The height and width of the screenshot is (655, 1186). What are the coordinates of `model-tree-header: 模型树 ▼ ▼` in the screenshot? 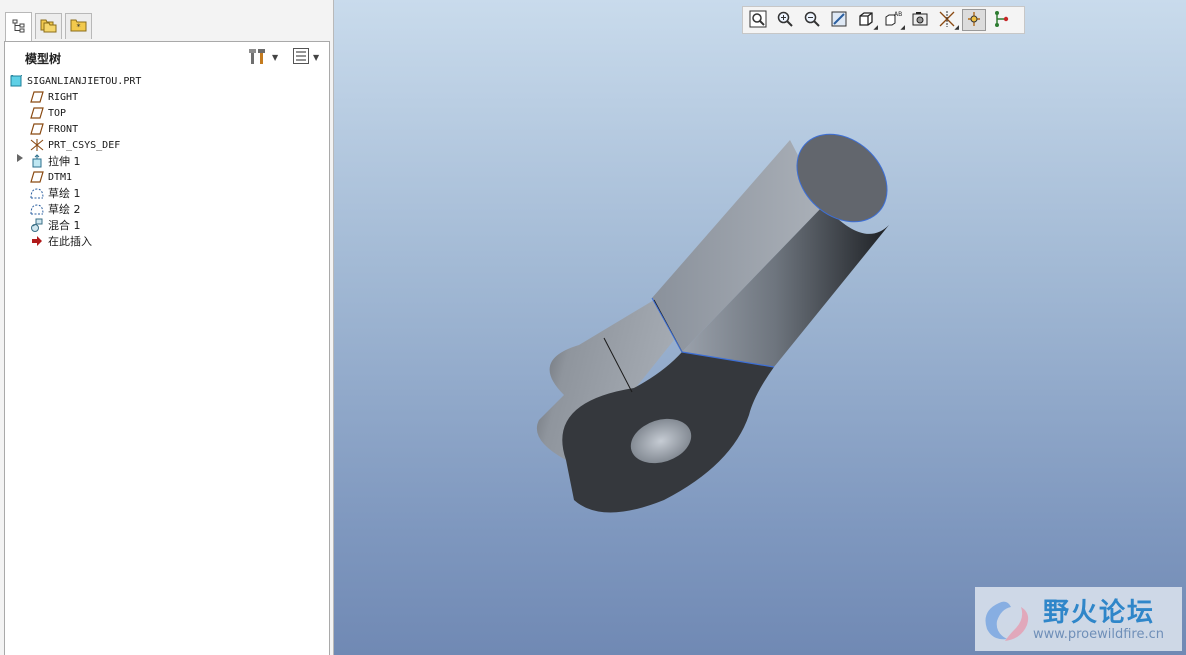 It's located at (167, 57).